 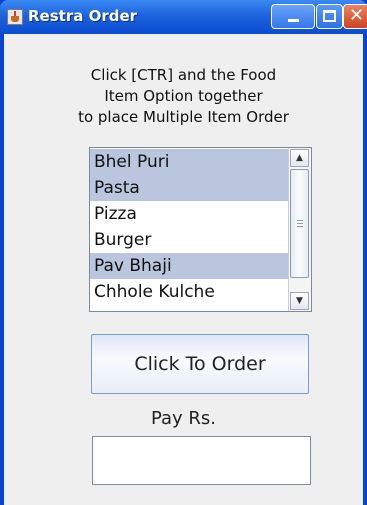 What do you see at coordinates (293, 16) in the screenshot?
I see `minimize-button` at bounding box center [293, 16].